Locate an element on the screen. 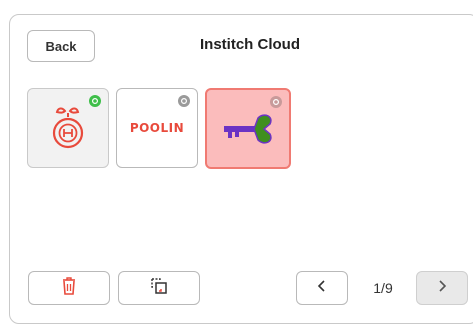 This screenshot has height=324, width=473. synced-status-icon is located at coordinates (95, 101).